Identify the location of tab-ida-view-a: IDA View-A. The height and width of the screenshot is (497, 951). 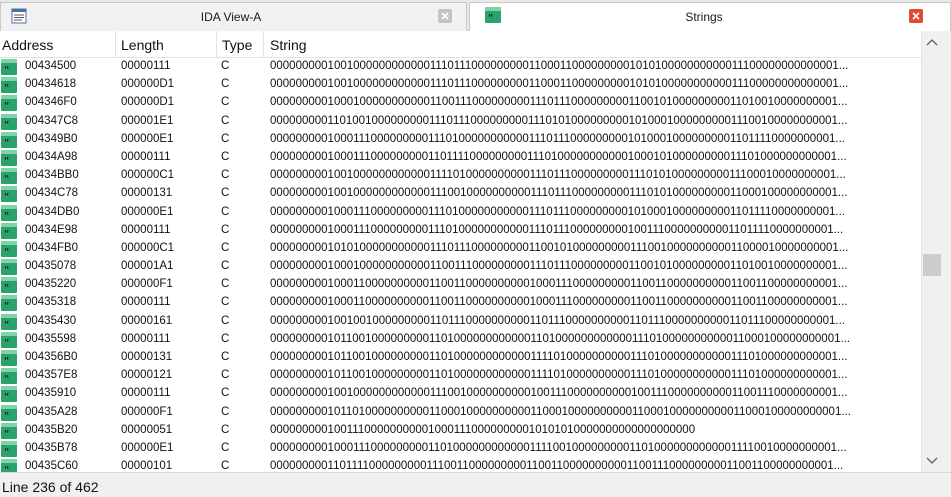
(233, 16).